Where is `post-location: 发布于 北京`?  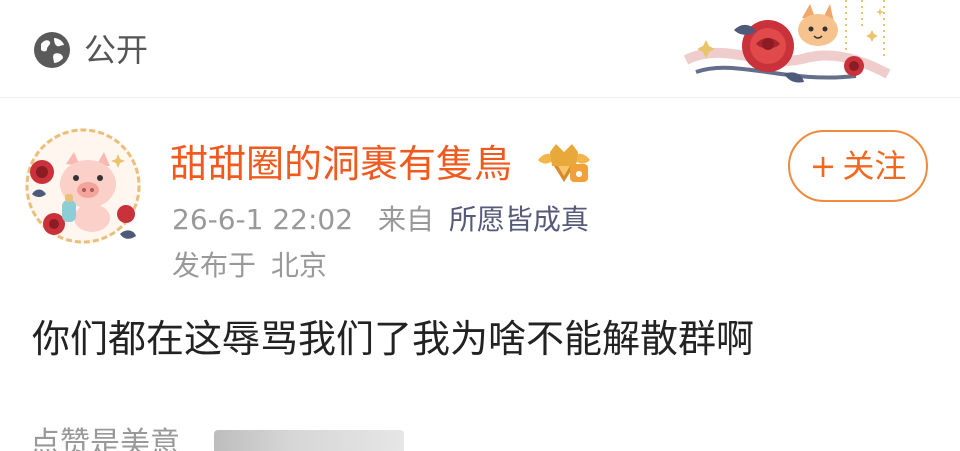
post-location: 发布于 北京 is located at coordinates (249, 266).